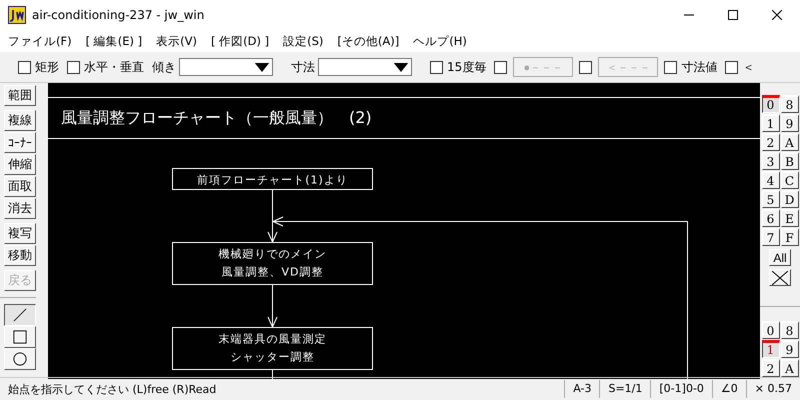 Image resolution: width=800 pixels, height=400 pixels. What do you see at coordinates (789, 349) in the screenshot?
I see `layer-group-button: 9` at bounding box center [789, 349].